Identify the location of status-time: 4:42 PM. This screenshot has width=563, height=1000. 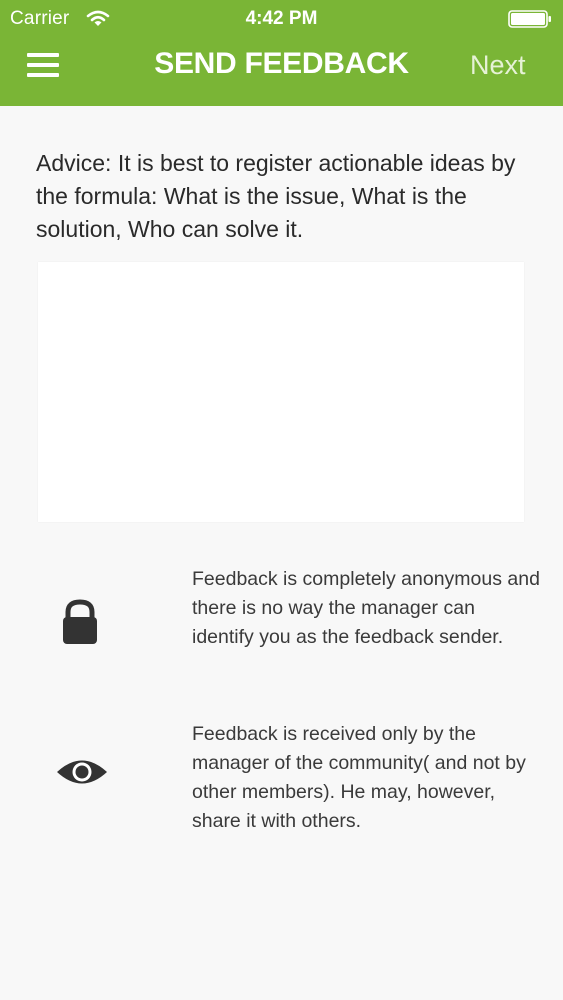
(281, 18).